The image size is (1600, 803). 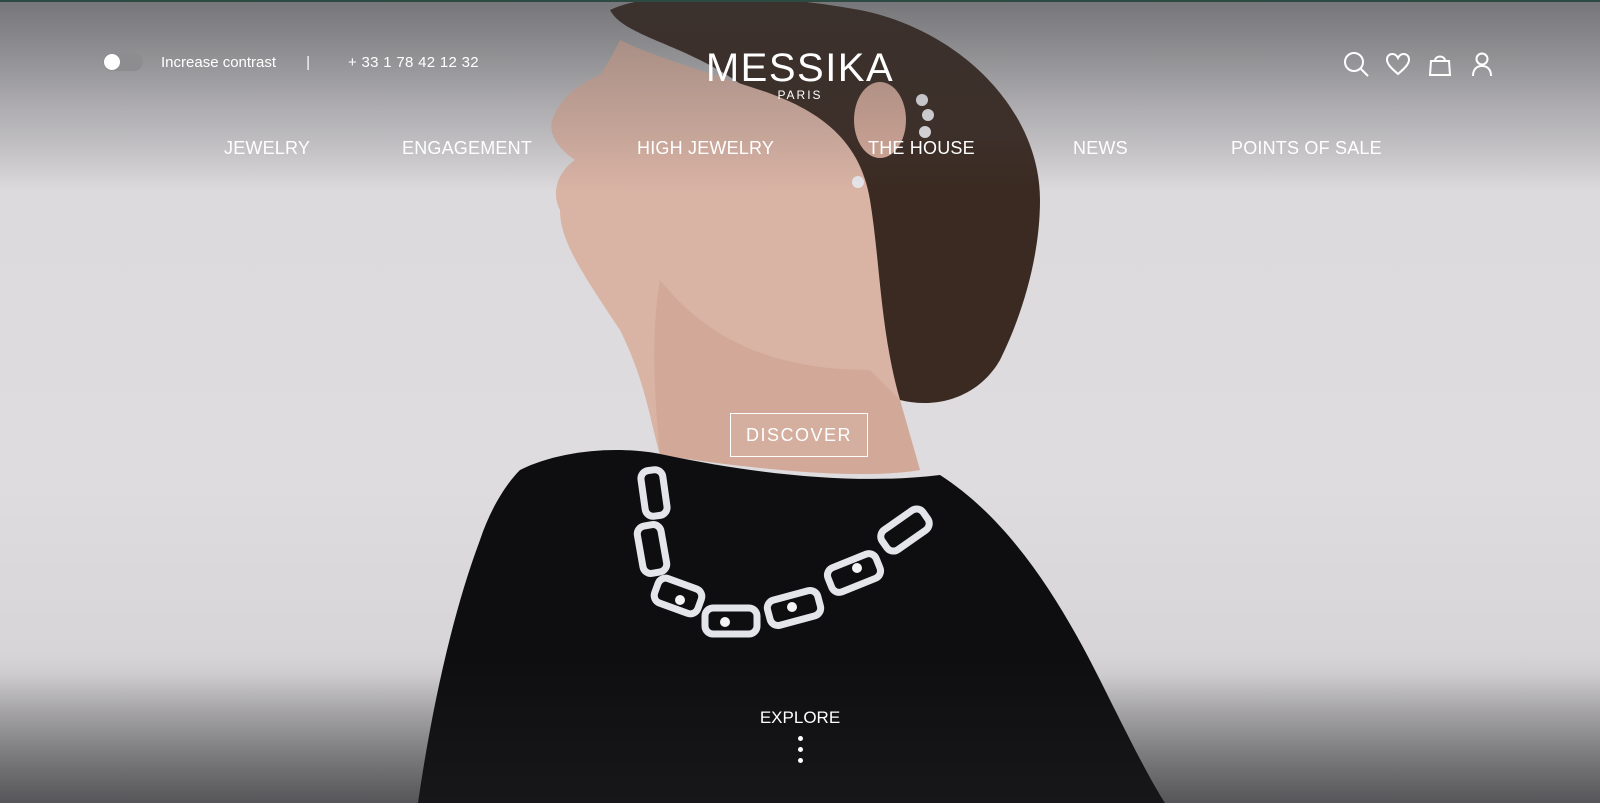 I want to click on nav-item-points-of-sale: POINTS OF SALE, so click(x=1306, y=148).